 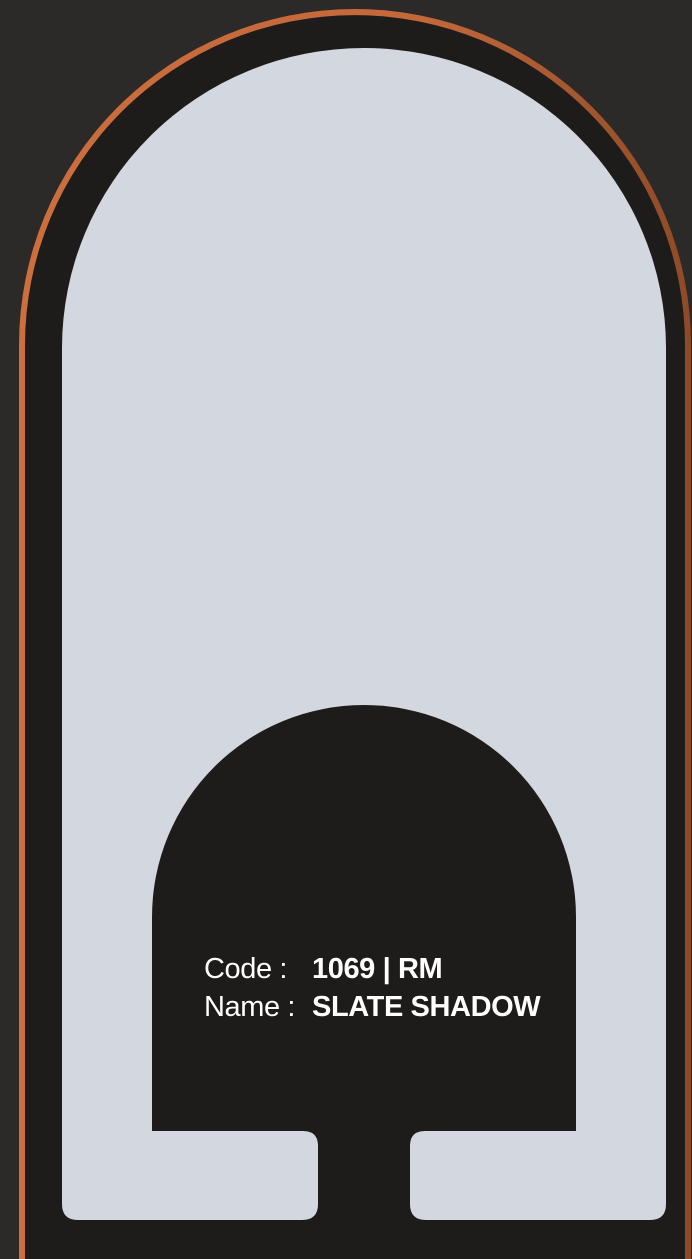 What do you see at coordinates (426, 1007) in the screenshot?
I see `name-value: SLATE SHADOW` at bounding box center [426, 1007].